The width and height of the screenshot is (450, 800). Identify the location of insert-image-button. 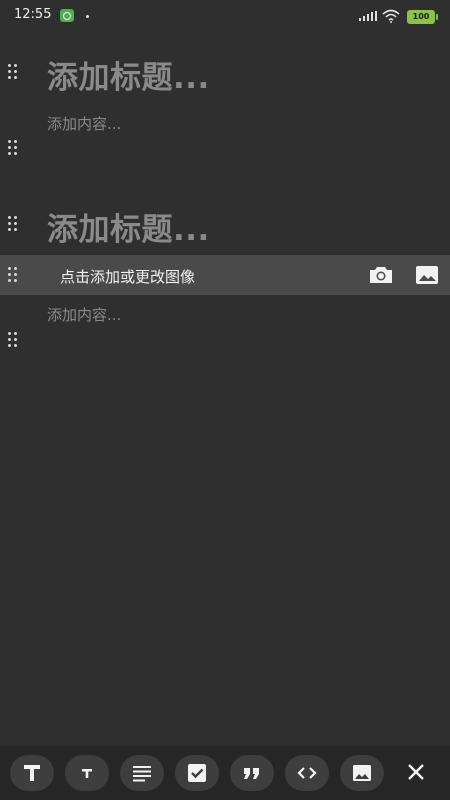
(362, 773).